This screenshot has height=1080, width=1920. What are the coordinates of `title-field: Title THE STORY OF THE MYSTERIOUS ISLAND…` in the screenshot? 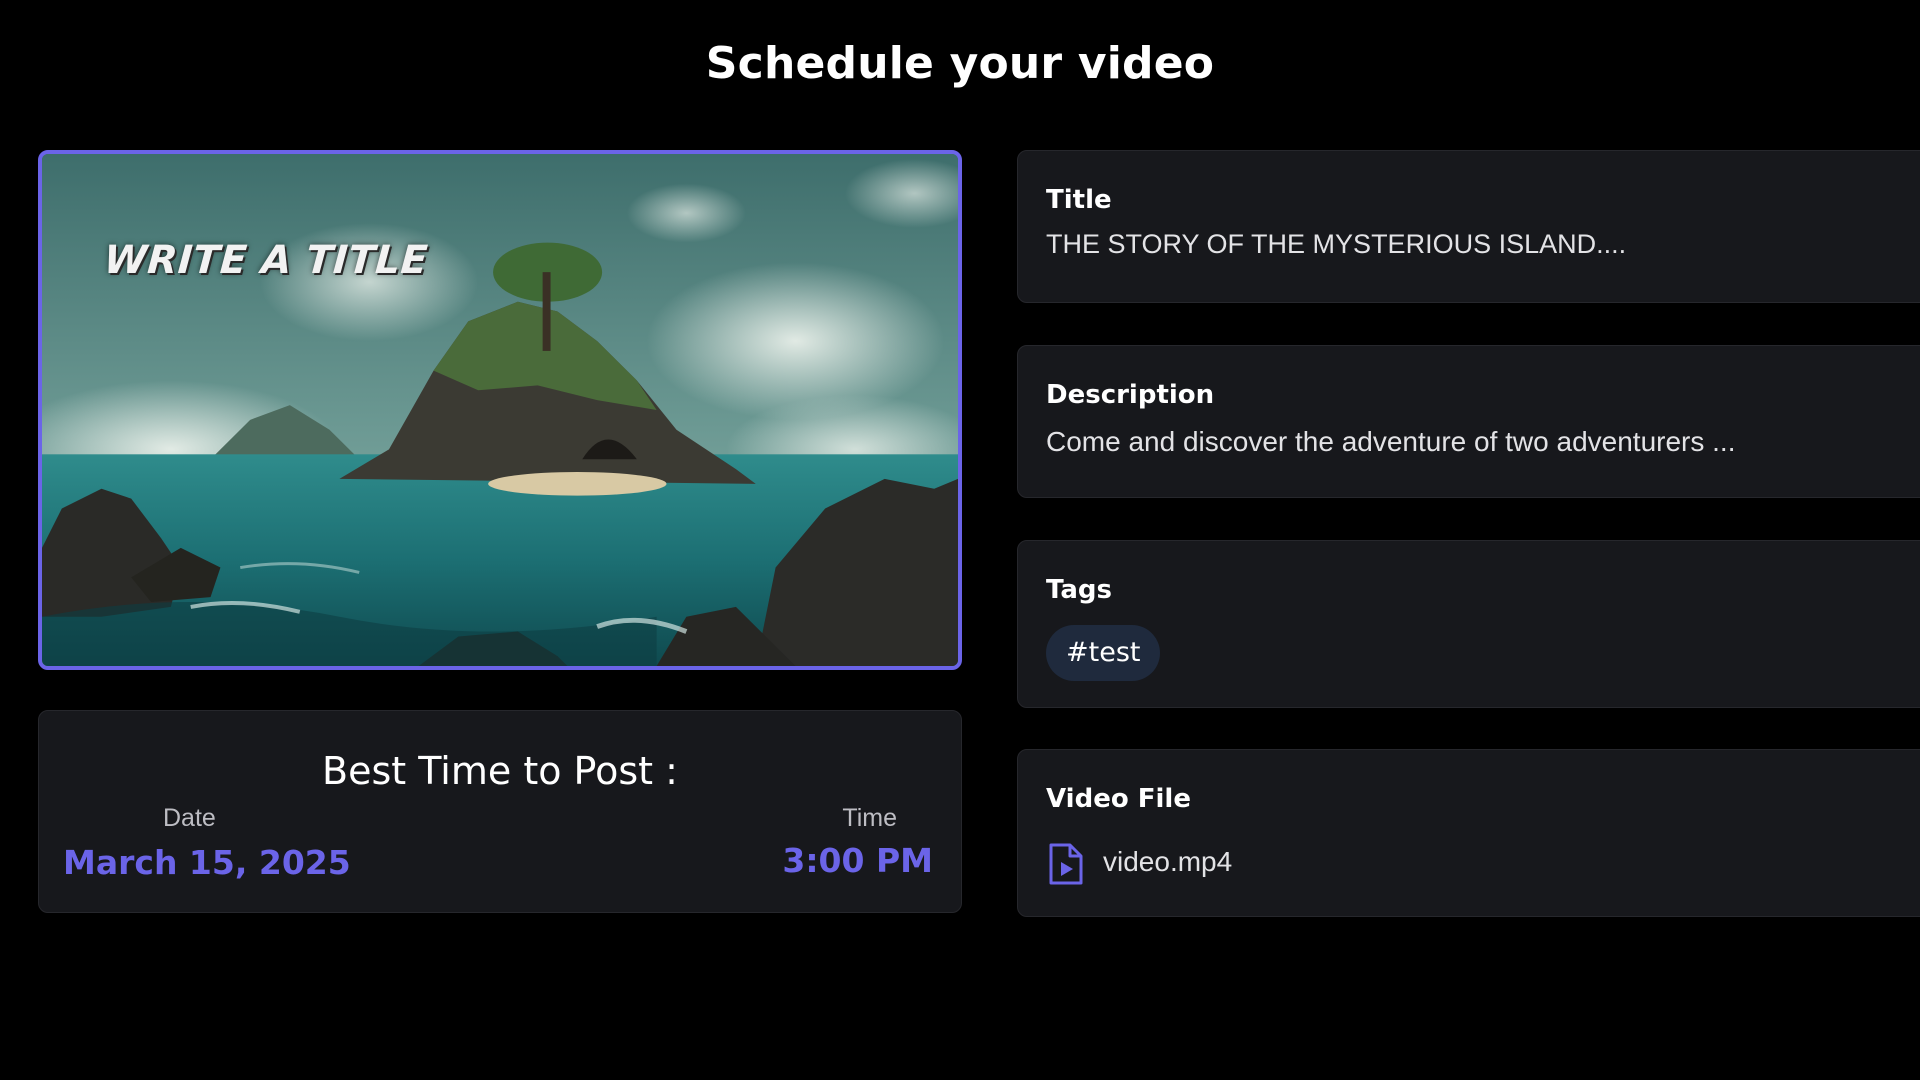 It's located at (1468, 226).